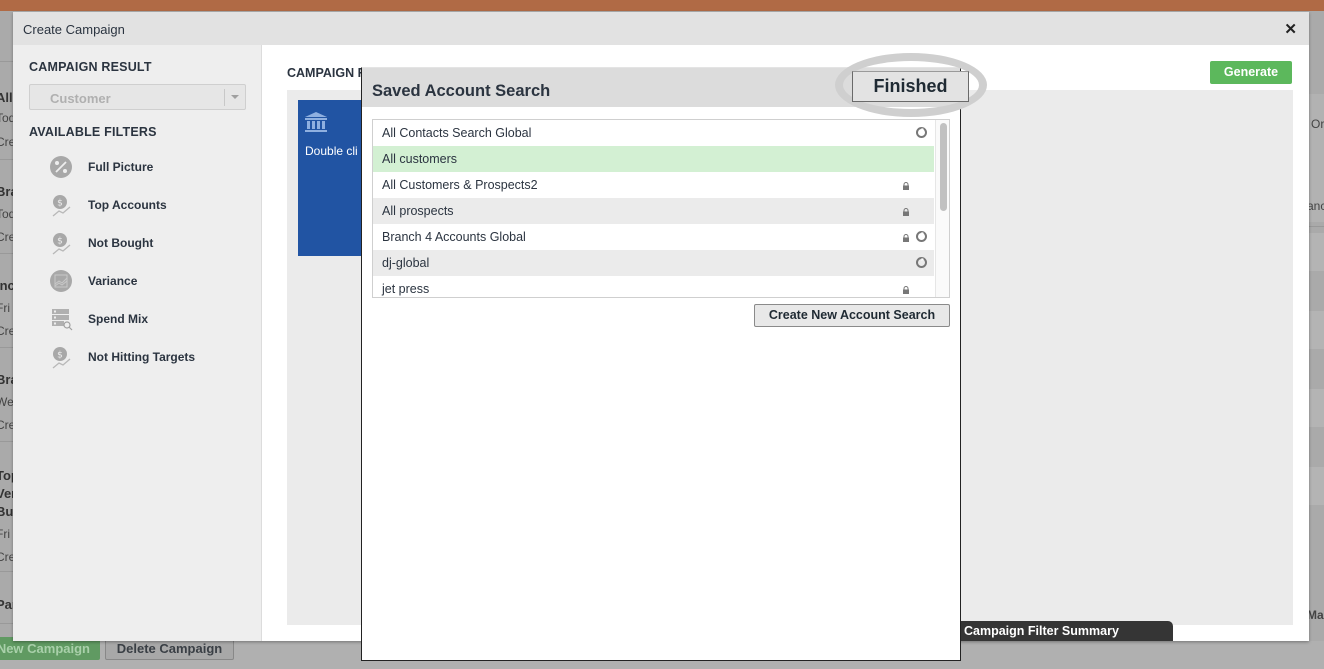  What do you see at coordinates (118, 319) in the screenshot?
I see `filter-label: Spend Mix` at bounding box center [118, 319].